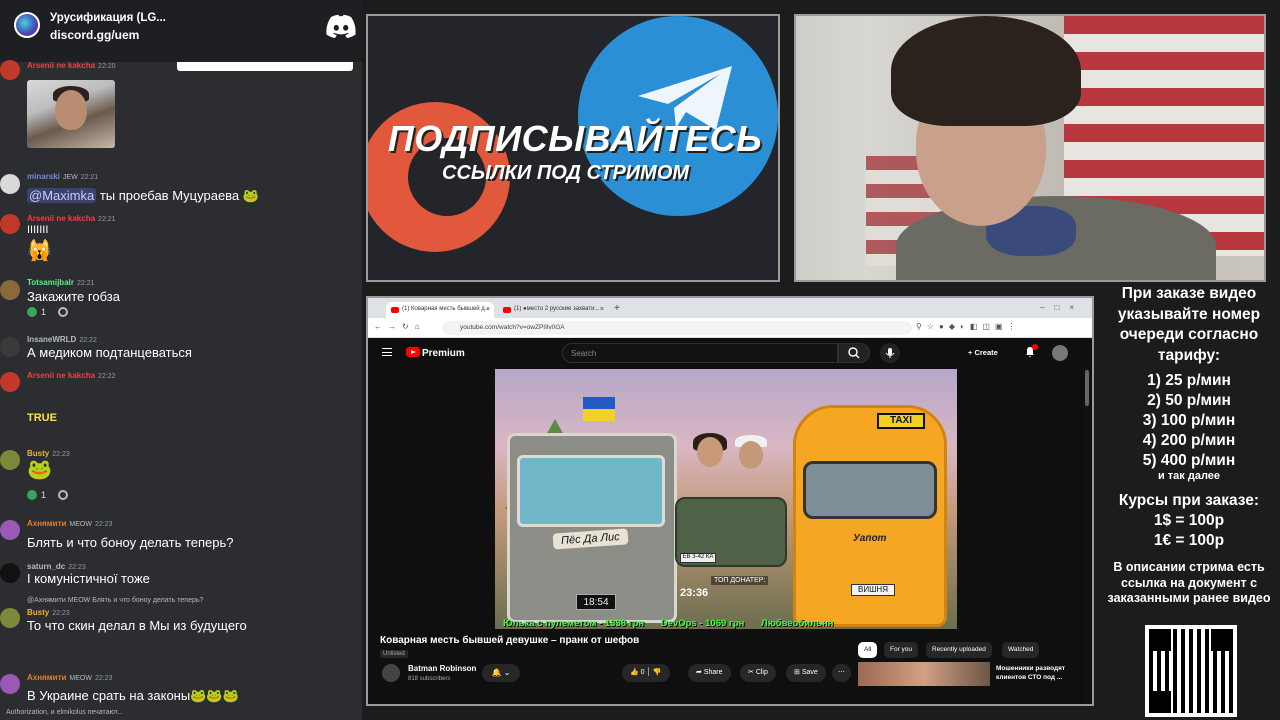 The height and width of the screenshot is (720, 1280). What do you see at coordinates (983, 352) in the screenshot?
I see `create-button: + Create` at bounding box center [983, 352].